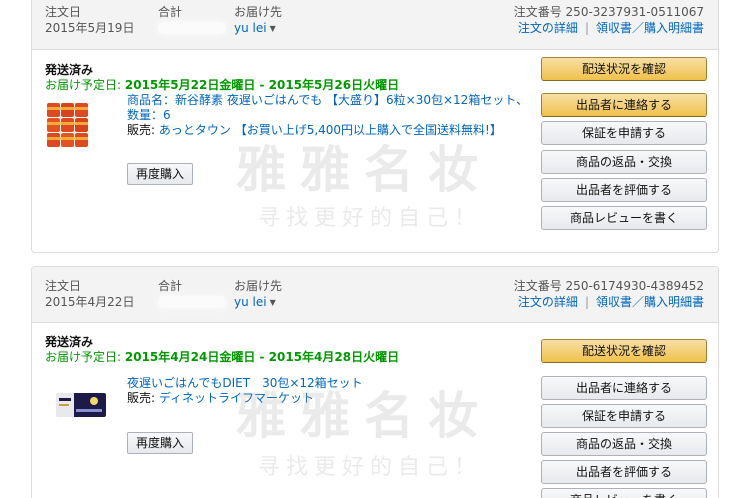 This screenshot has height=498, width=750. Describe the element at coordinates (90, 28) in the screenshot. I see `order-date: 2015年5月19日` at that location.